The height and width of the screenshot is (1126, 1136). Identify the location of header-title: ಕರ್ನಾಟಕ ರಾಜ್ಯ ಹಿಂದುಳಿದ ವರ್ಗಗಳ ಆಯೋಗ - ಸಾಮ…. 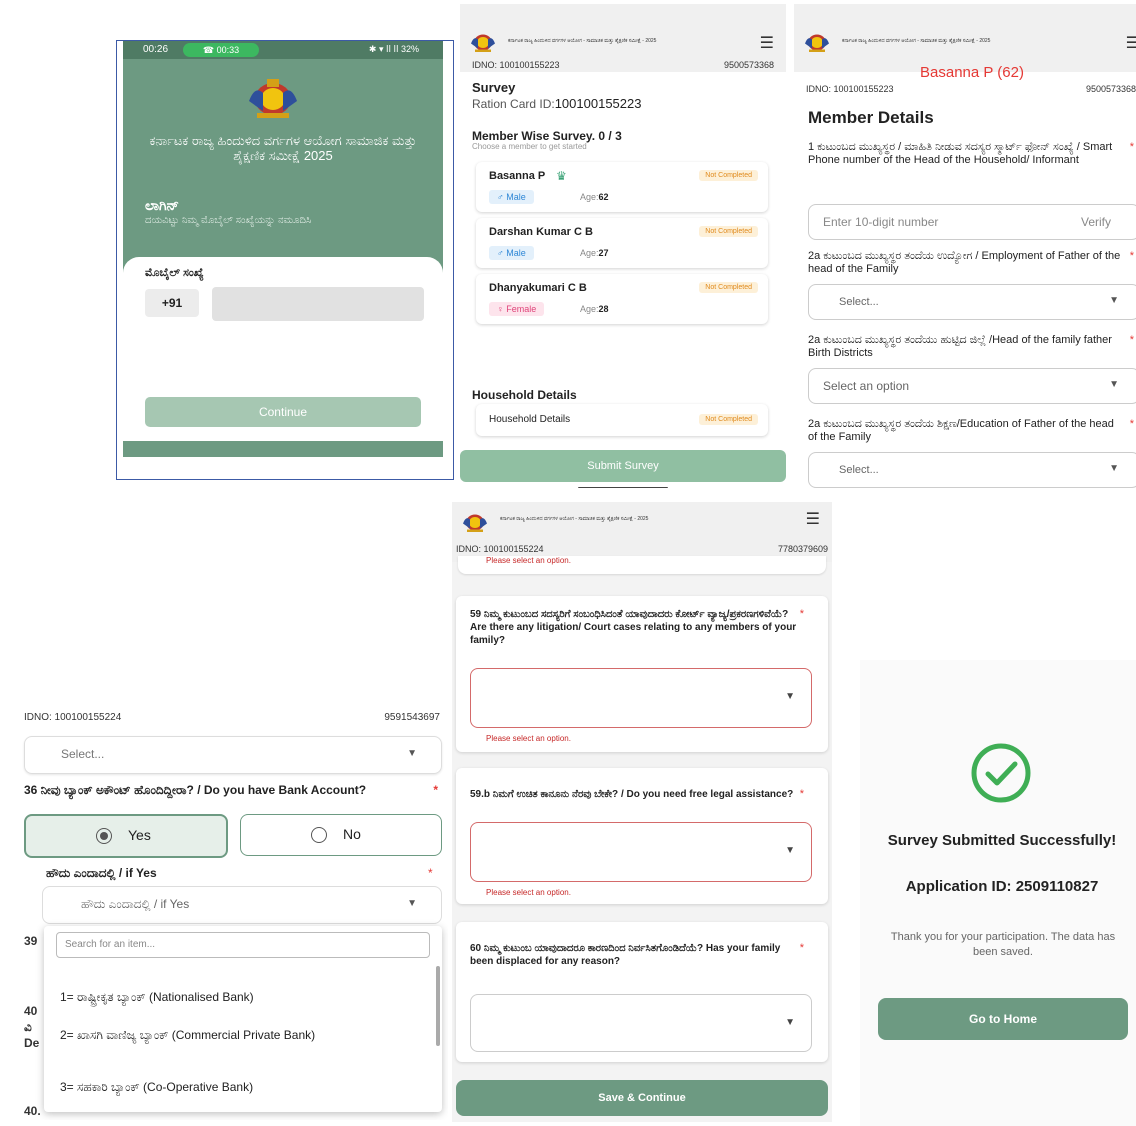
(582, 41).